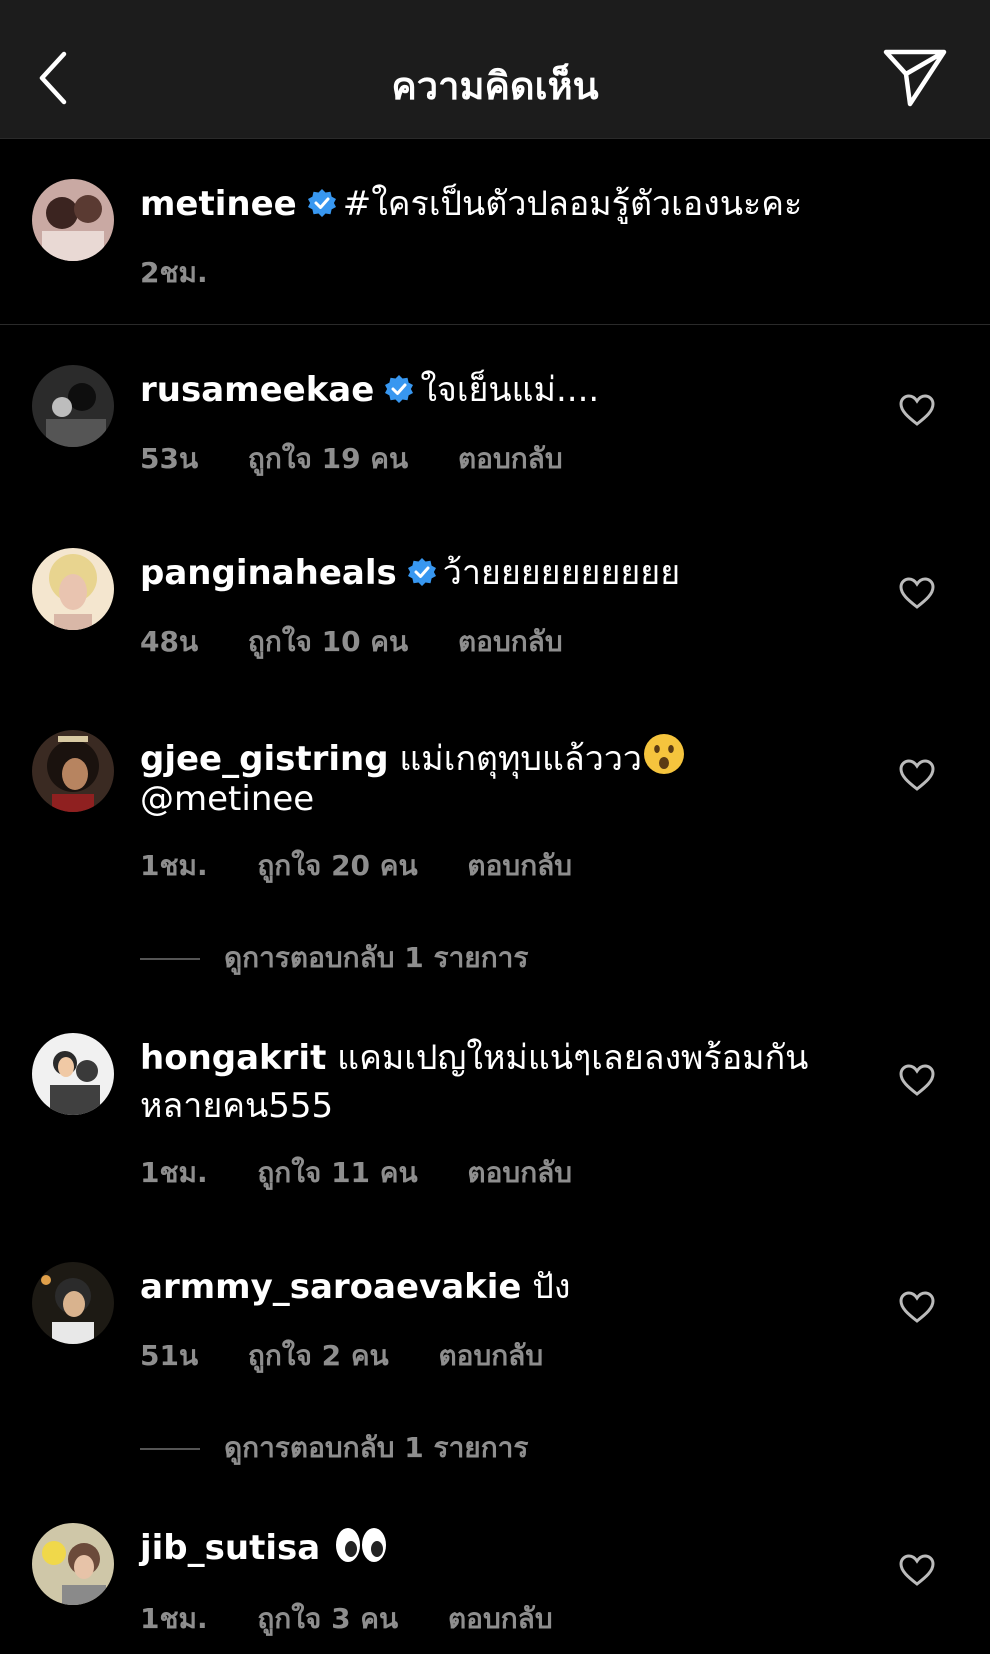 The height and width of the screenshot is (1654, 990). What do you see at coordinates (174, 272) in the screenshot?
I see `timestamp: 2ชม.` at bounding box center [174, 272].